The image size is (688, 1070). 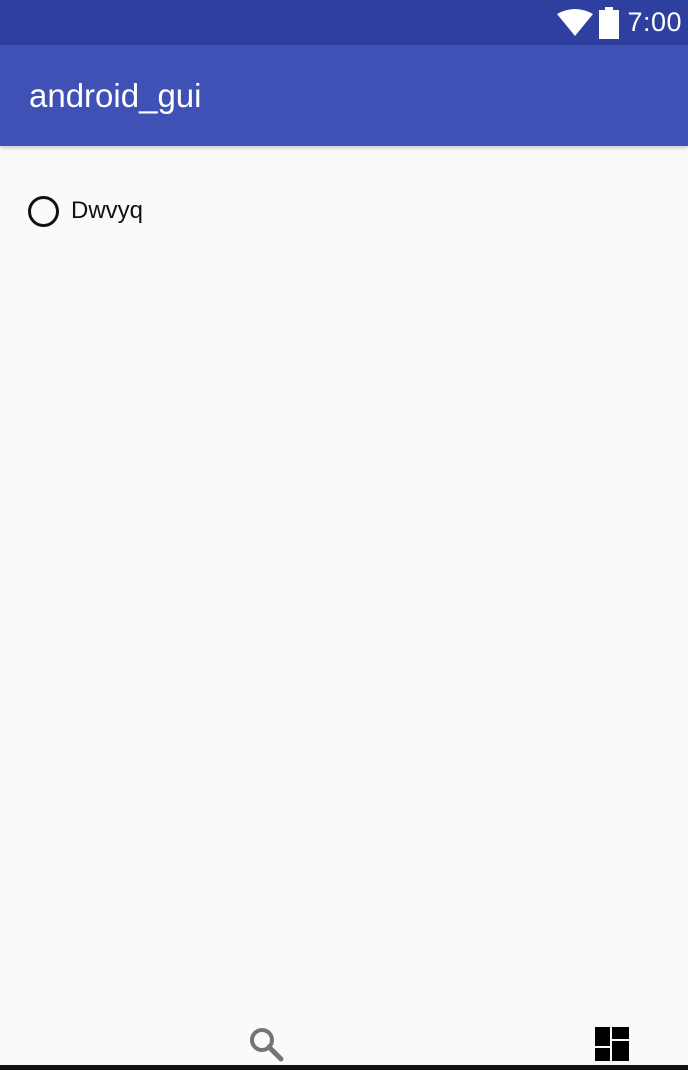 I want to click on dashboard-icon, so click(x=612, y=1044).